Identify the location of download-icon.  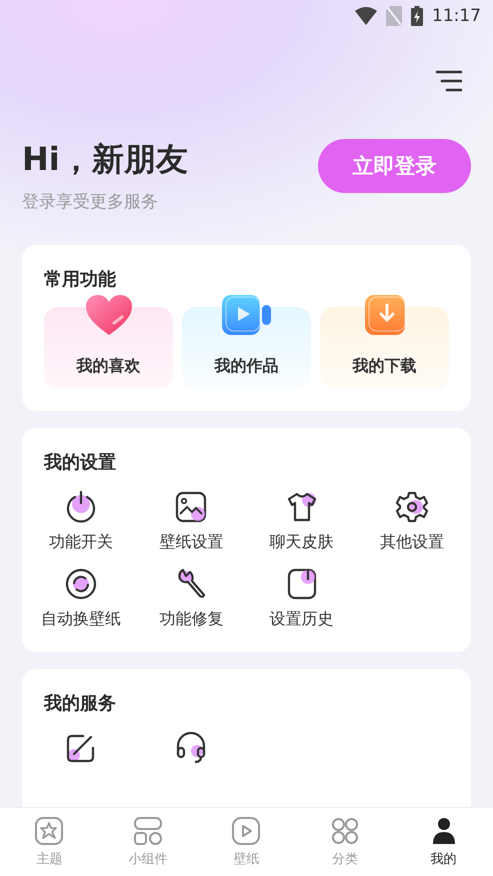
(384, 315).